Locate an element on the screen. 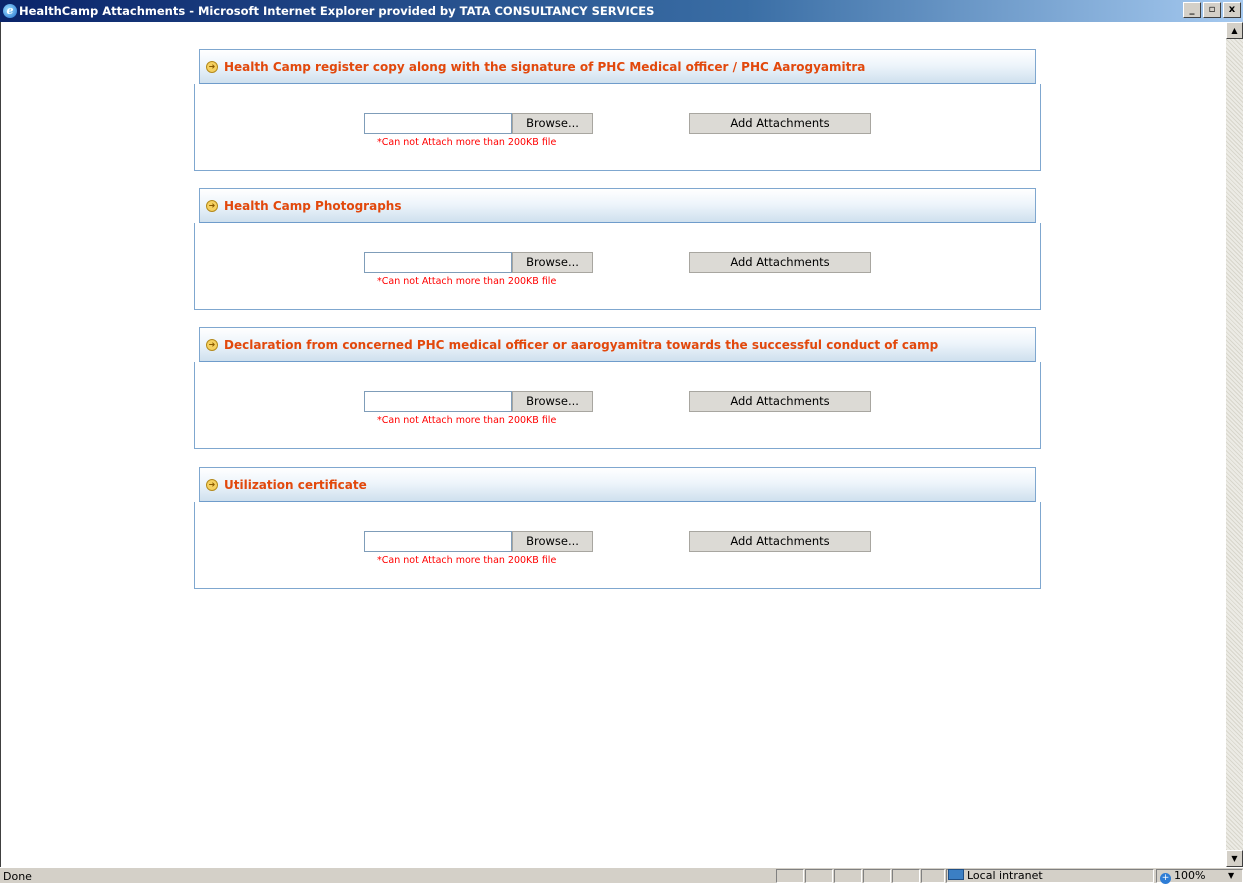 The width and height of the screenshot is (1243, 884). zoom-control: +100% is located at coordinates (1183, 876).